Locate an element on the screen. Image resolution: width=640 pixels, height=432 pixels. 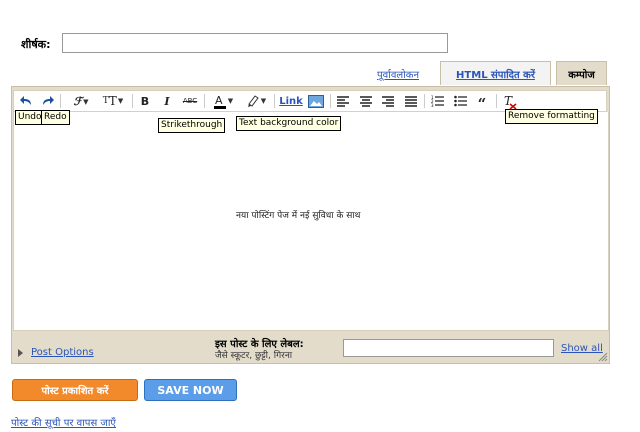
save-now-button: SAVE NOW is located at coordinates (190, 390).